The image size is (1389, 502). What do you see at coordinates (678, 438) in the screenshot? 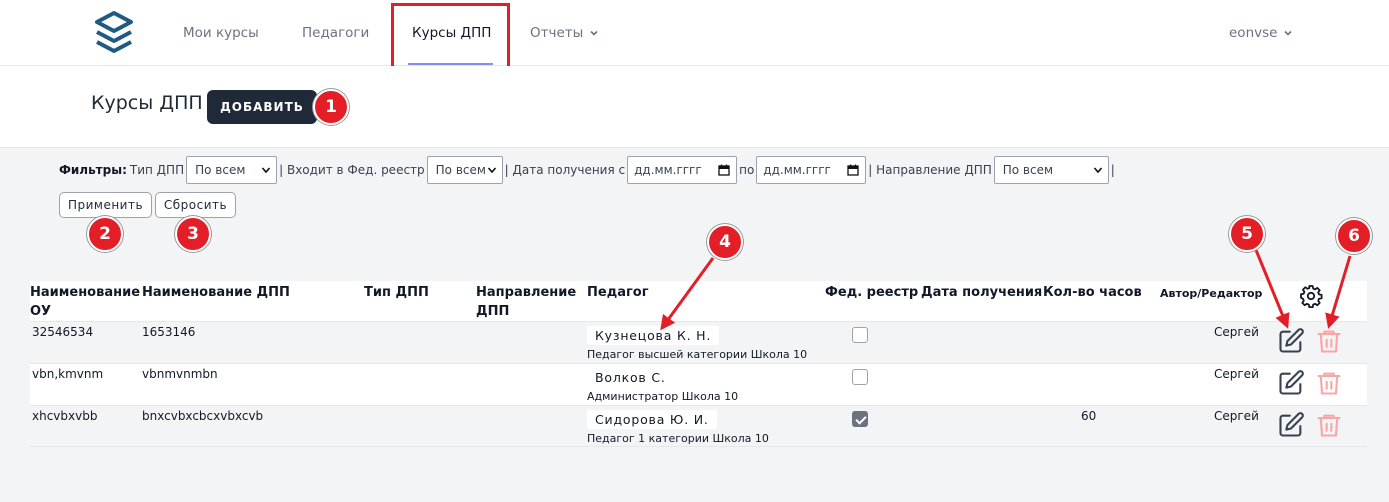
I see `teacher-role: Педагог 1 категории Школа 10` at bounding box center [678, 438].